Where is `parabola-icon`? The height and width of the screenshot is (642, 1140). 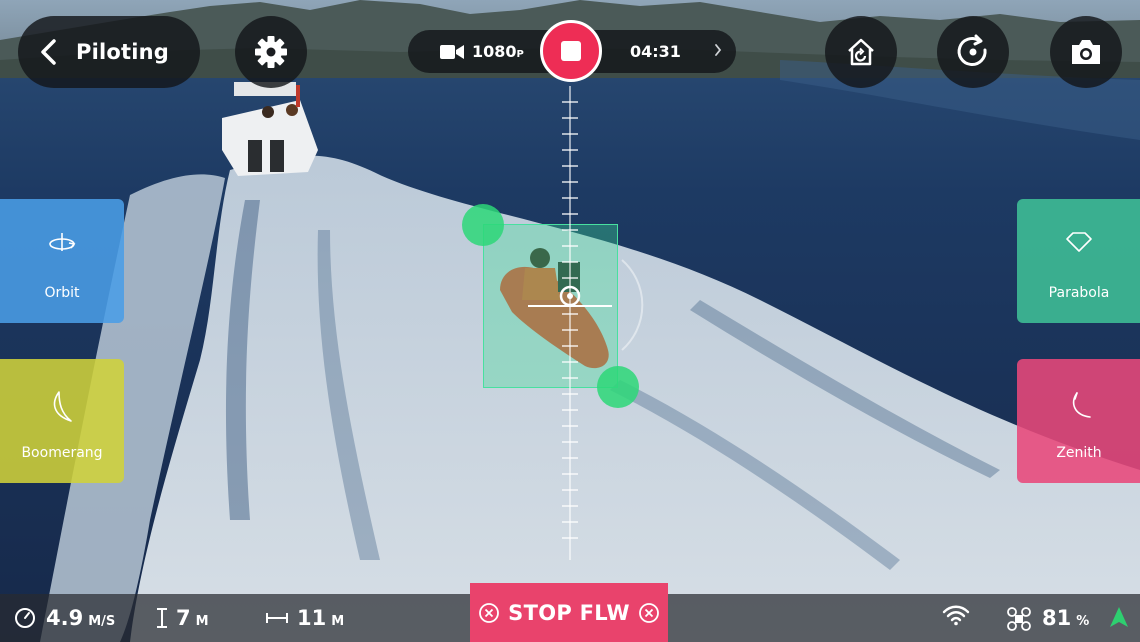
parabola-icon is located at coordinates (1079, 242).